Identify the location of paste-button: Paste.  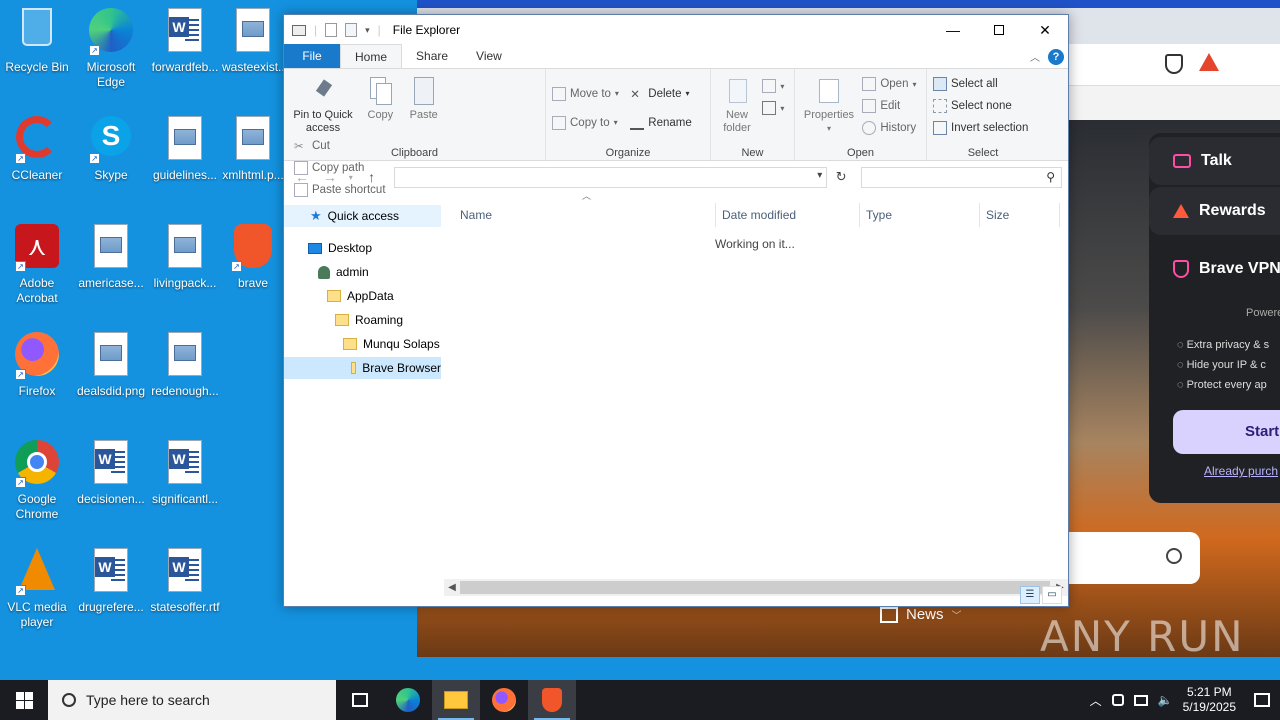
(424, 97).